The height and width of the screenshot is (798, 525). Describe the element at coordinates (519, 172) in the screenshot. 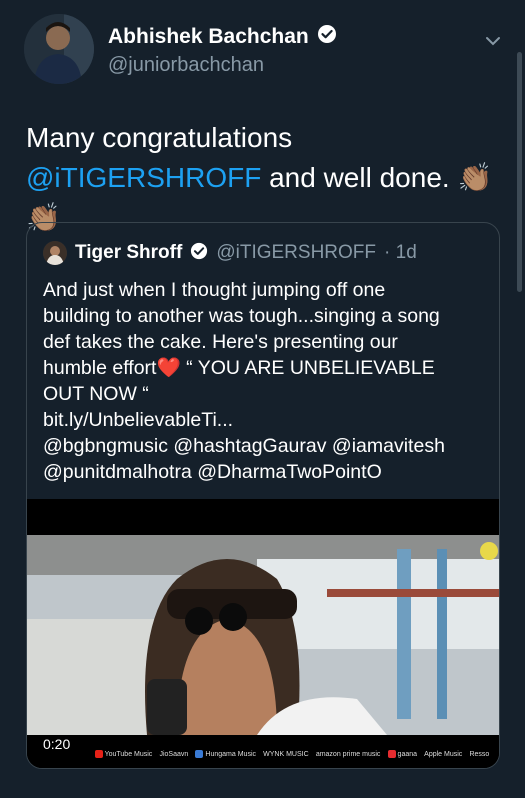

I see `scrollbar` at that location.